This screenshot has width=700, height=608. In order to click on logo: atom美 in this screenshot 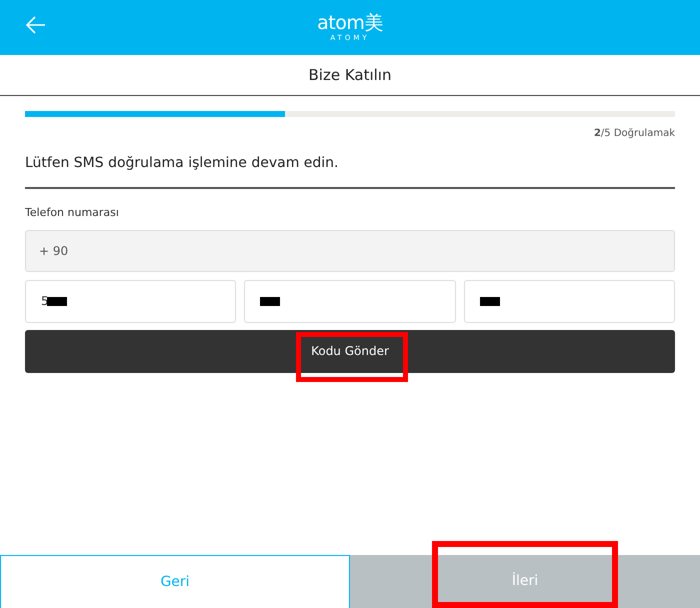, I will do `click(350, 23)`.